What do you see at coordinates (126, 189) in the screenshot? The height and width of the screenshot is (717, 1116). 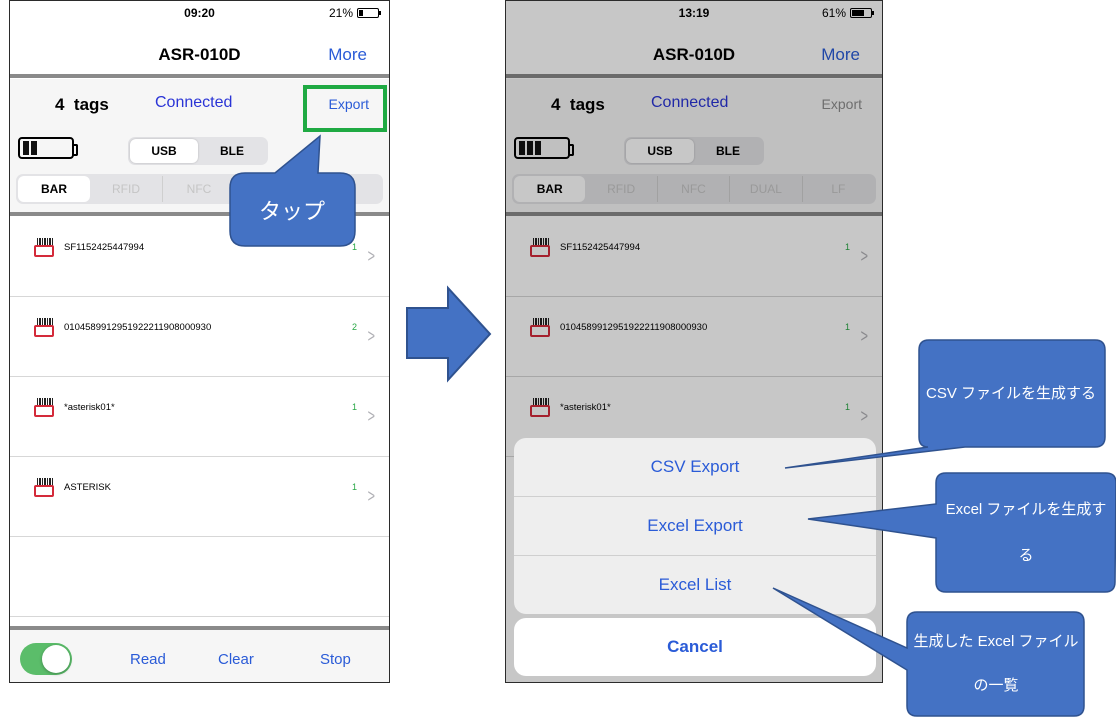 I see `mode-rfid: RFID` at bounding box center [126, 189].